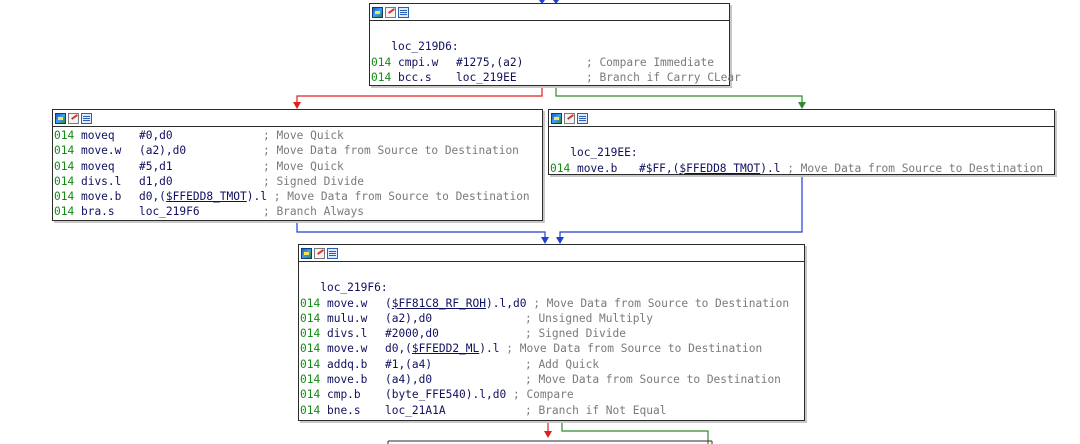  I want to click on instruction-line: 014 moveq #5,d1; Move Quick, so click(298, 166).